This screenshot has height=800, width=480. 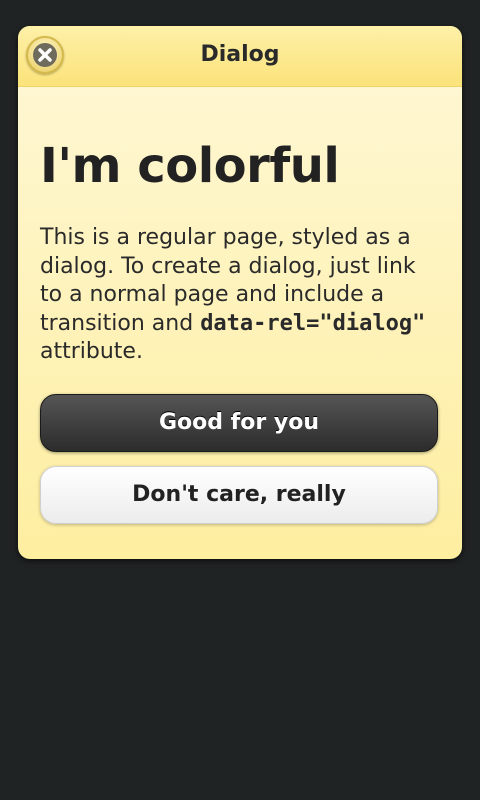 I want to click on body-text-code: data-rel="dialog", so click(x=313, y=323).